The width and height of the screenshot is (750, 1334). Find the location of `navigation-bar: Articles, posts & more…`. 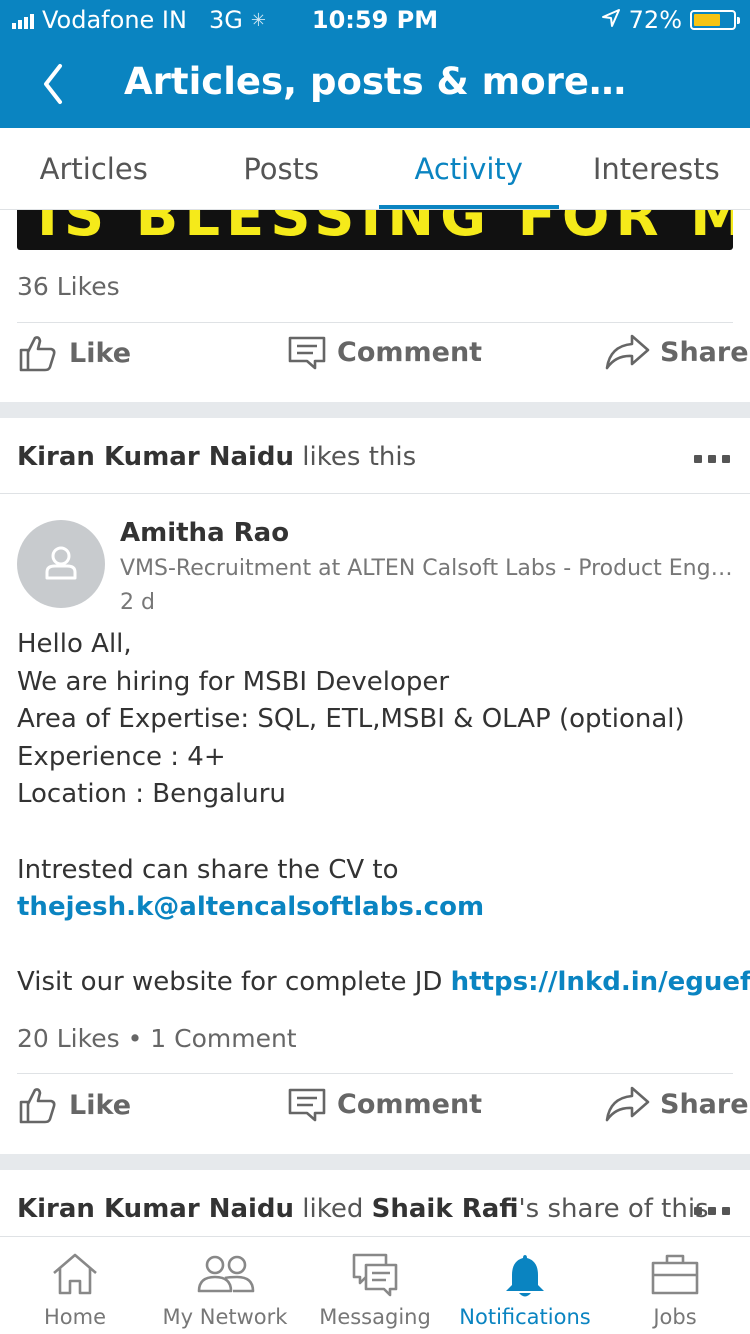

navigation-bar: Articles, posts & more… is located at coordinates (375, 84).